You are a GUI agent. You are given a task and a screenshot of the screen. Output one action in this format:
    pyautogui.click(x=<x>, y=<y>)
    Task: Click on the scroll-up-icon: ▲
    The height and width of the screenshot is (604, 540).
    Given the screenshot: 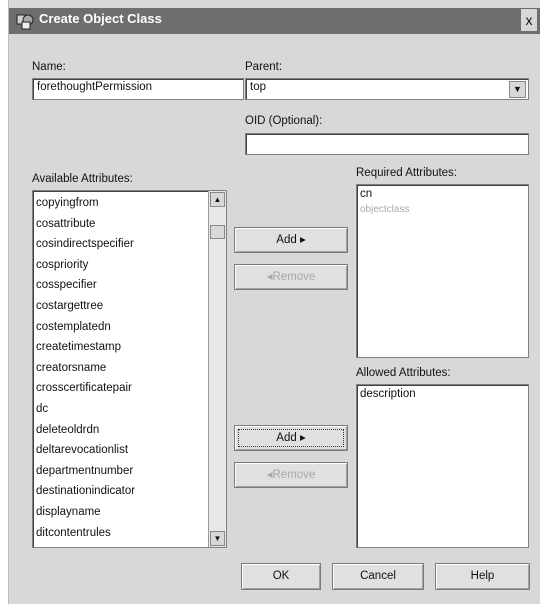 What is the action you would take?
    pyautogui.click(x=217, y=199)
    